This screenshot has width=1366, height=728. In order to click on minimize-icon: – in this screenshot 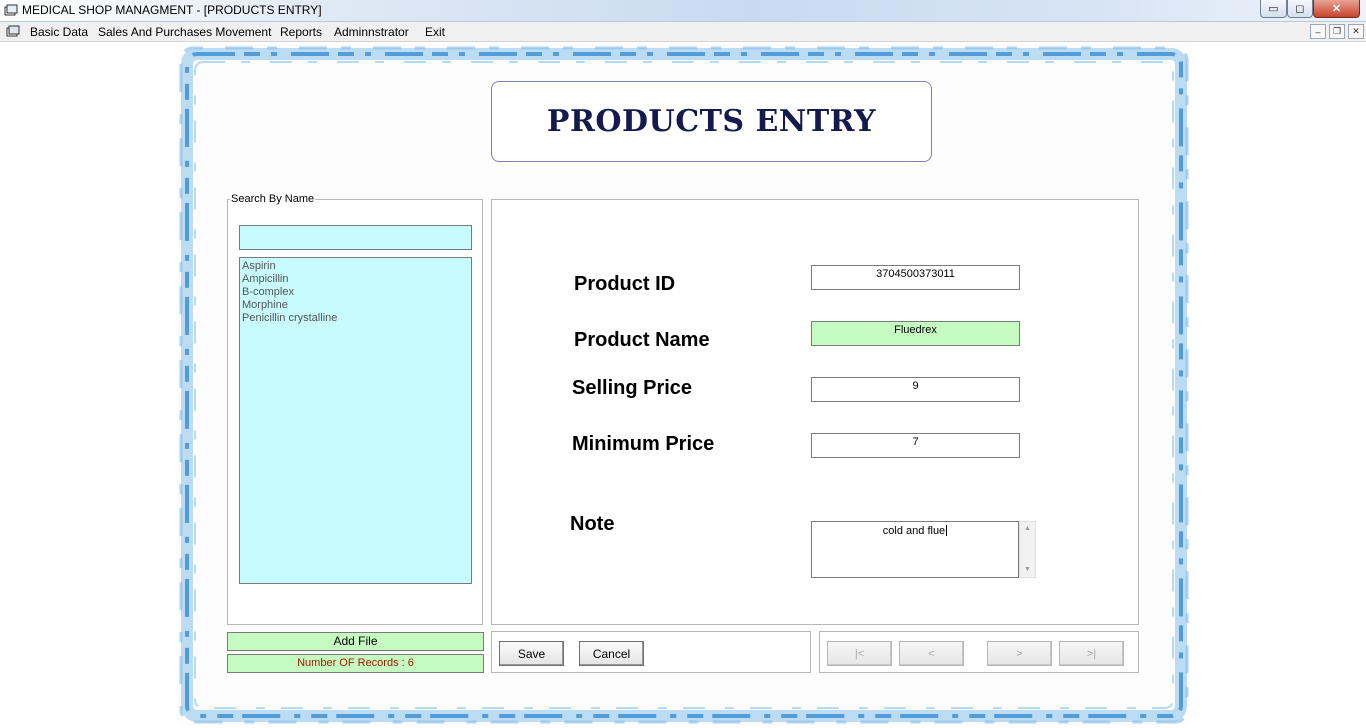, I will do `click(1318, 31)`.